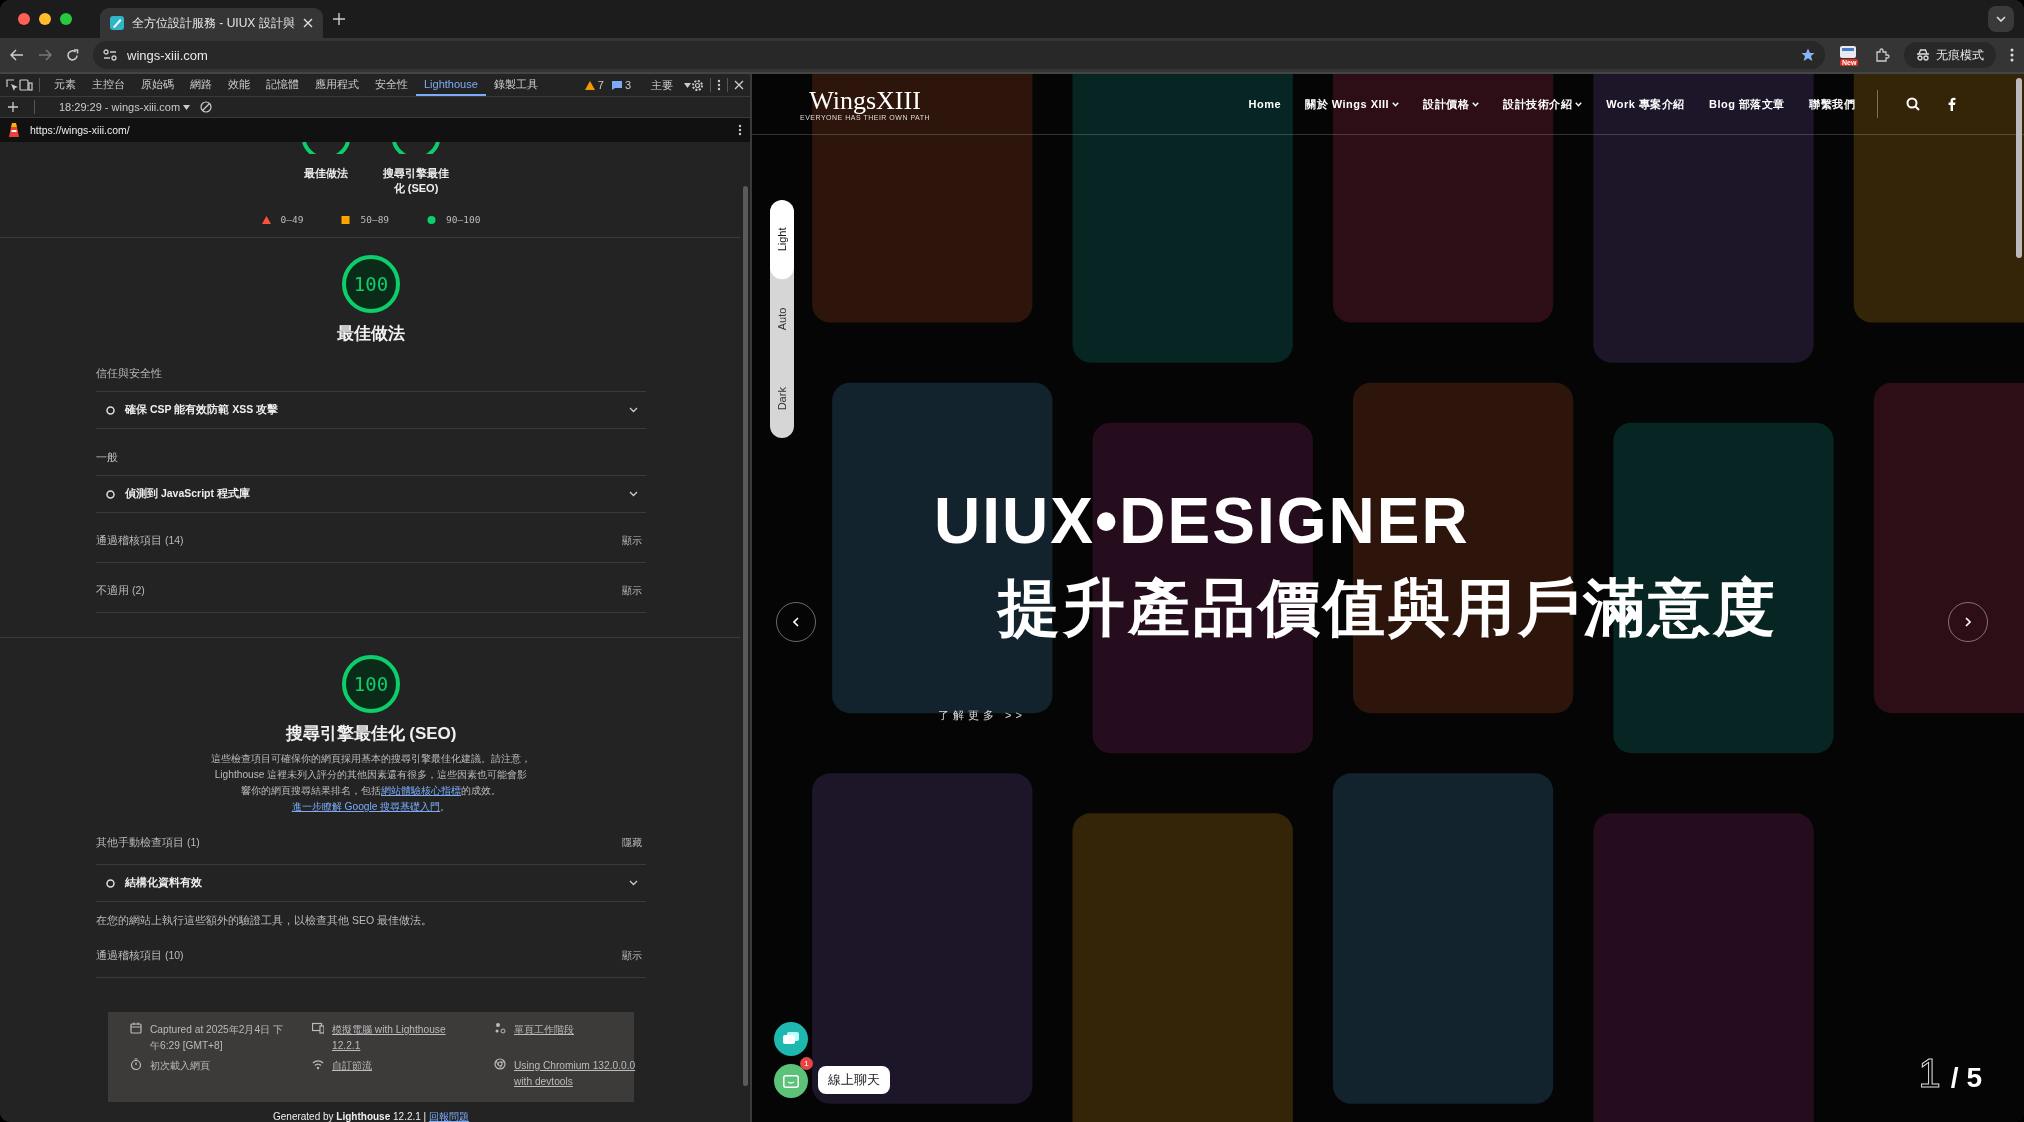 This screenshot has width=2024, height=1122. What do you see at coordinates (326, 173) in the screenshot?
I see `category-label: 最佳做法` at bounding box center [326, 173].